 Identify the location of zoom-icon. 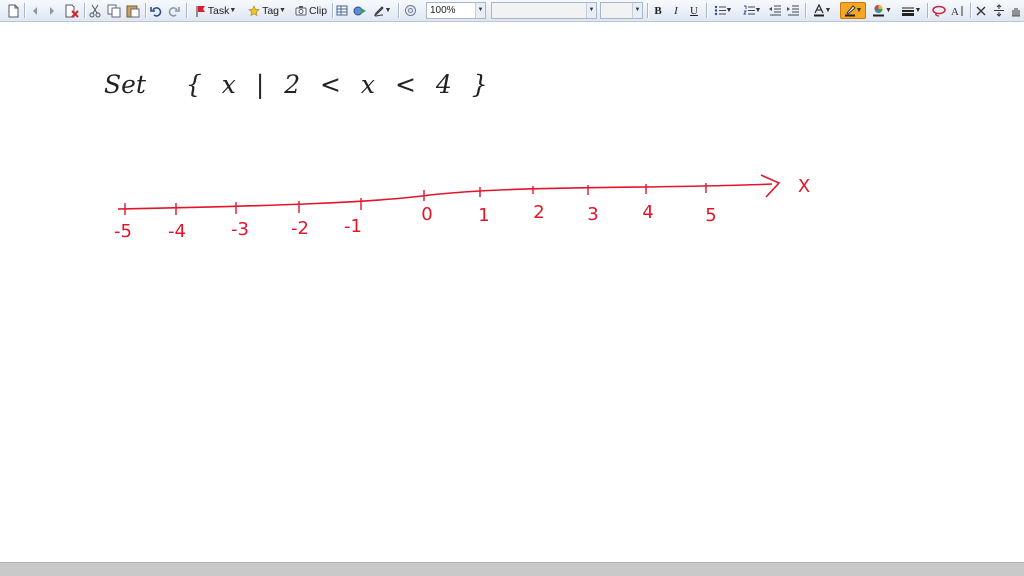
(410, 10).